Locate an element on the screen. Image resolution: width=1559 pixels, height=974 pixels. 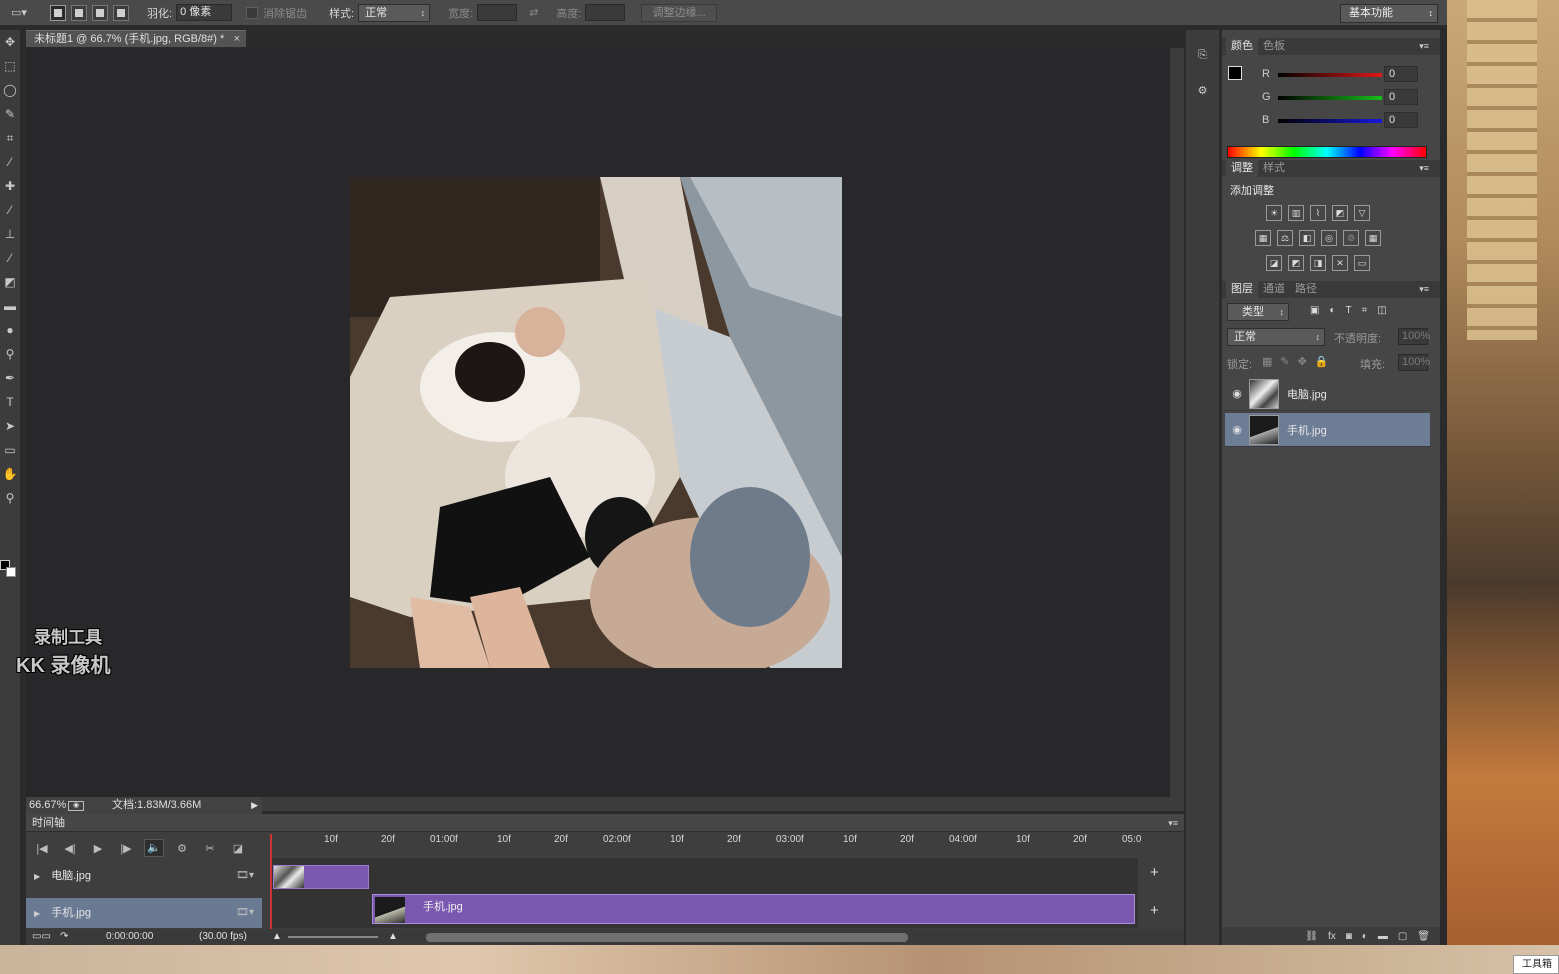
new-group-icon: ▬ is located at coordinates (1383, 936).